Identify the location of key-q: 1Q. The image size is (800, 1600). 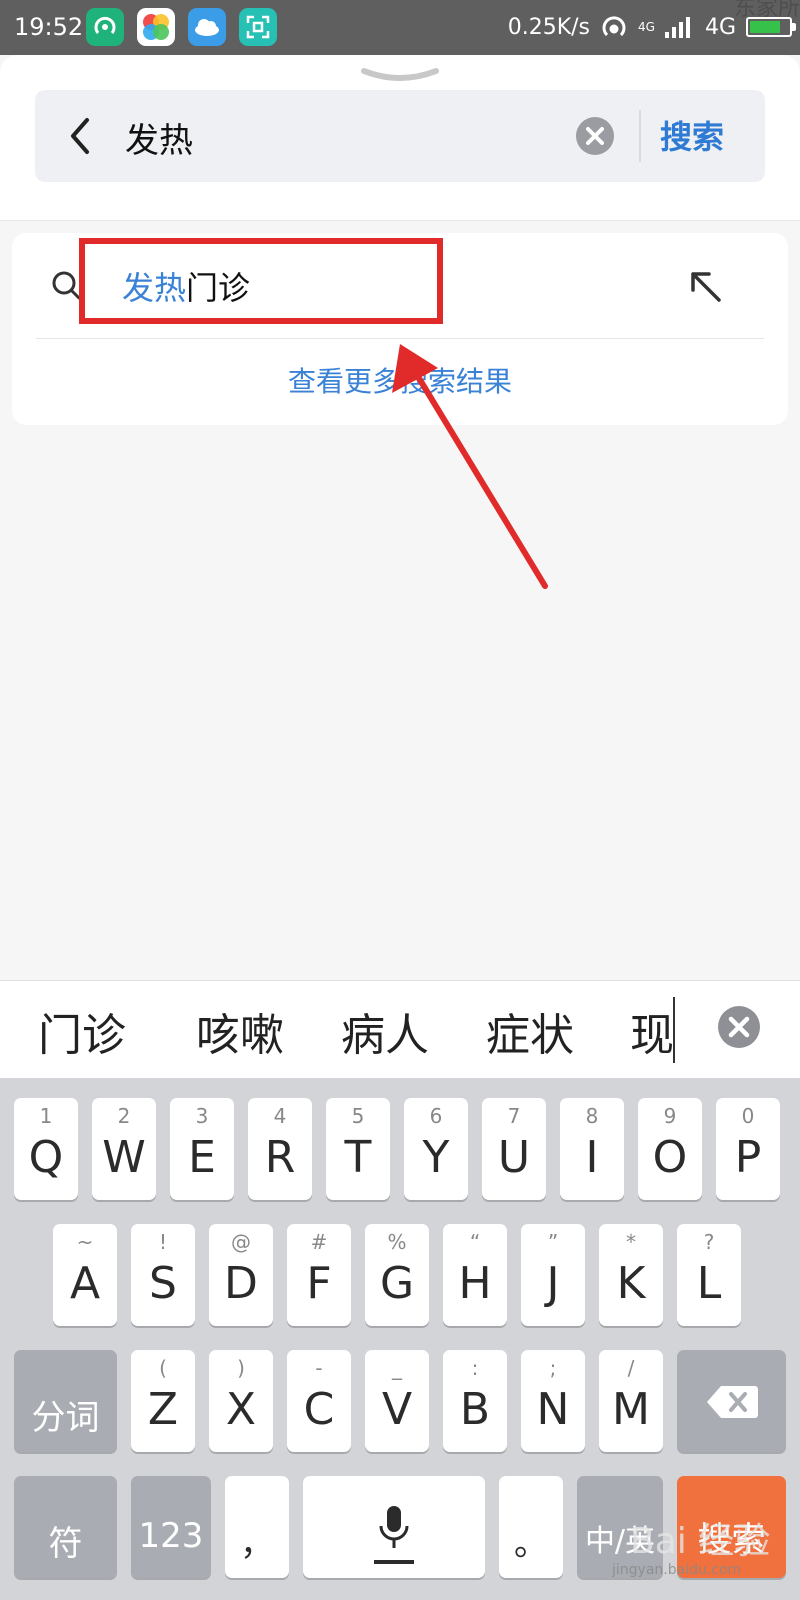
(46, 1149).